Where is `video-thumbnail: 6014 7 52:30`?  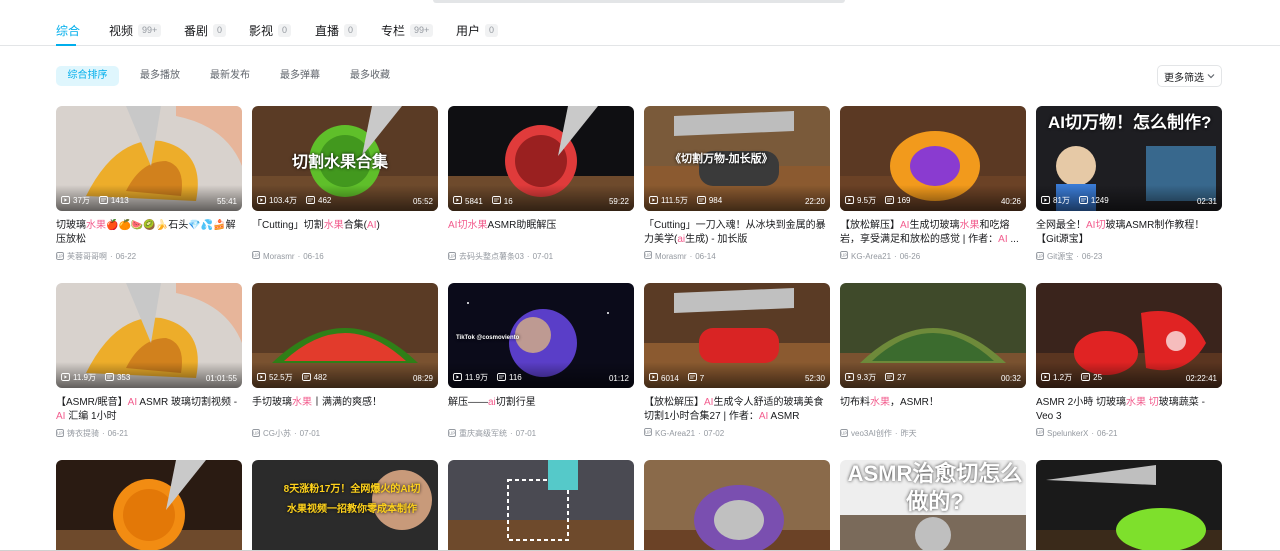 video-thumbnail: 6014 7 52:30 is located at coordinates (737, 335).